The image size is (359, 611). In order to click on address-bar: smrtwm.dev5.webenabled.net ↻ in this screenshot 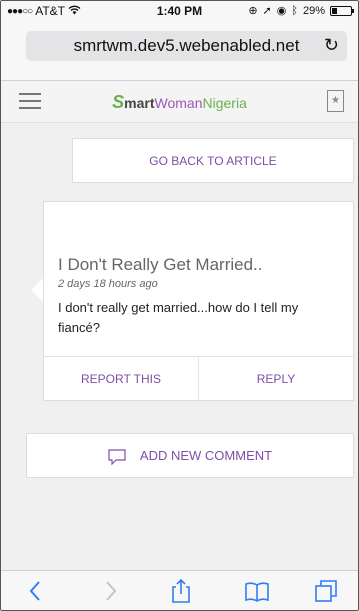, I will do `click(186, 46)`.